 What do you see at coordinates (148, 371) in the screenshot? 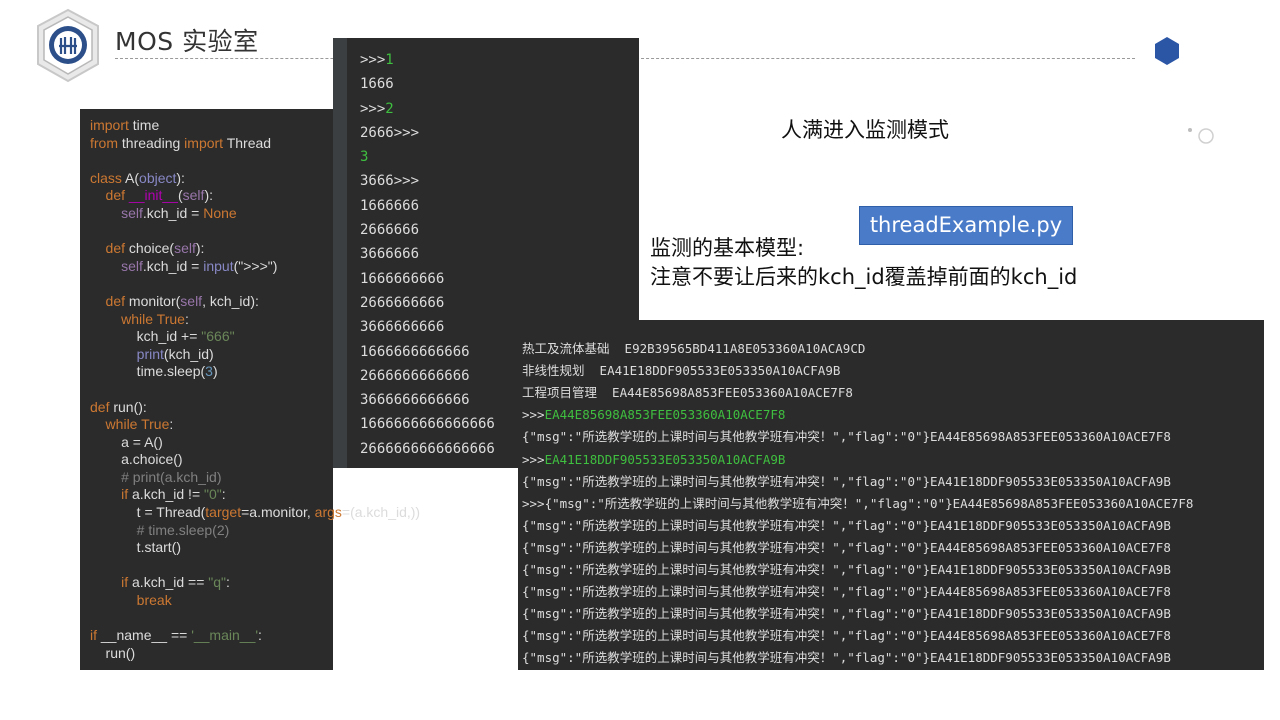
I see `code-token: time.sleep(` at bounding box center [148, 371].